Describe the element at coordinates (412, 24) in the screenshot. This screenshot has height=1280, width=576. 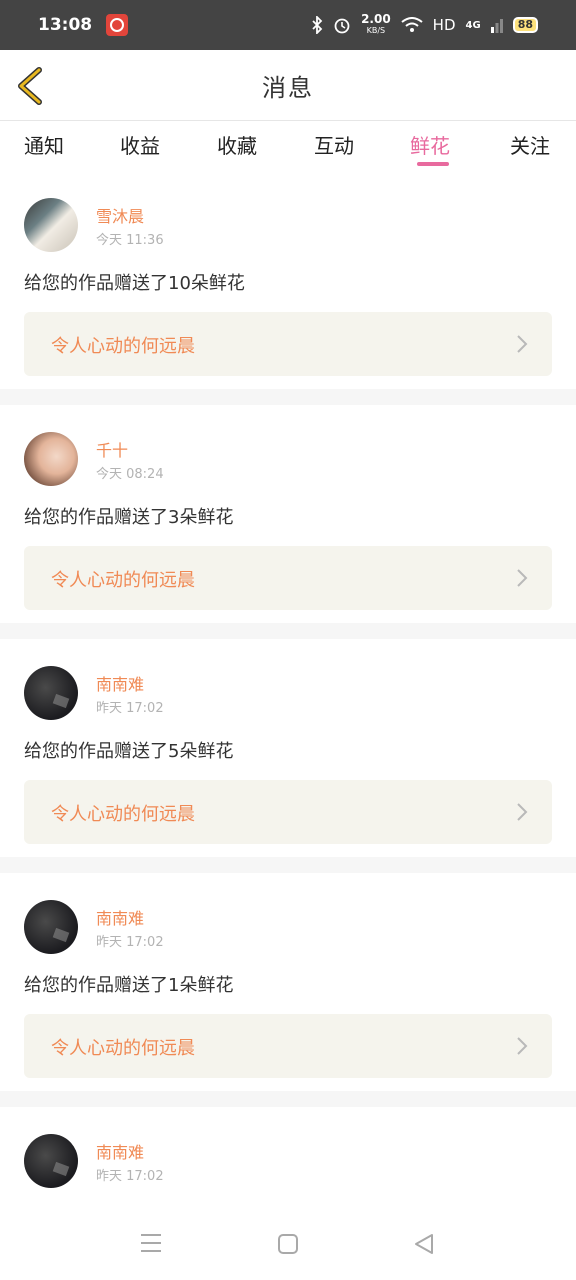
I see `wifi-icon` at that location.